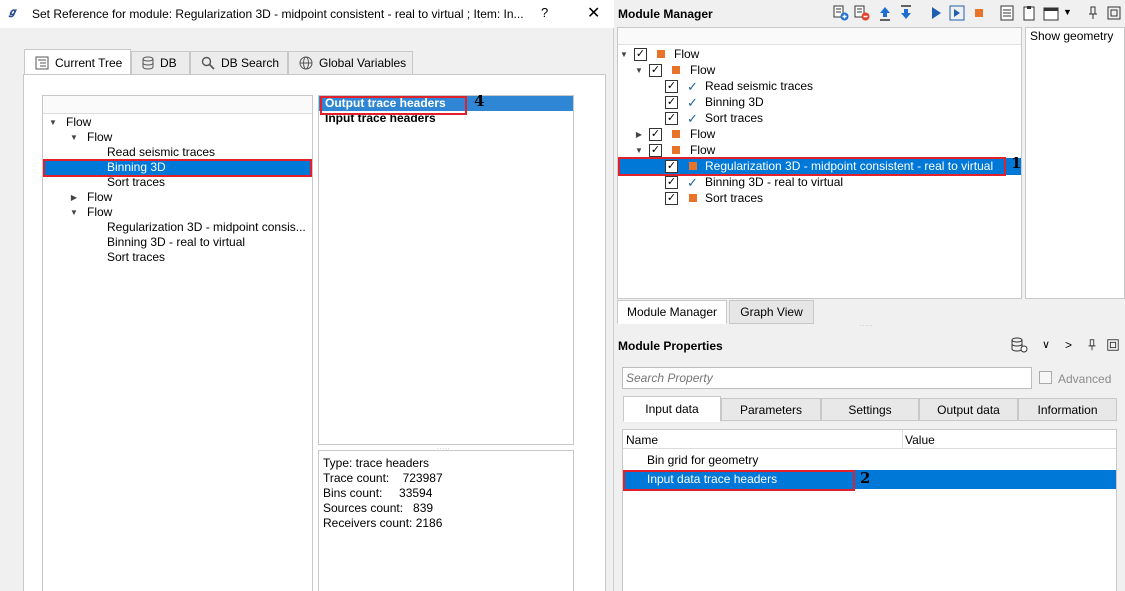  I want to click on tab-label: Global Variables, so click(363, 63).